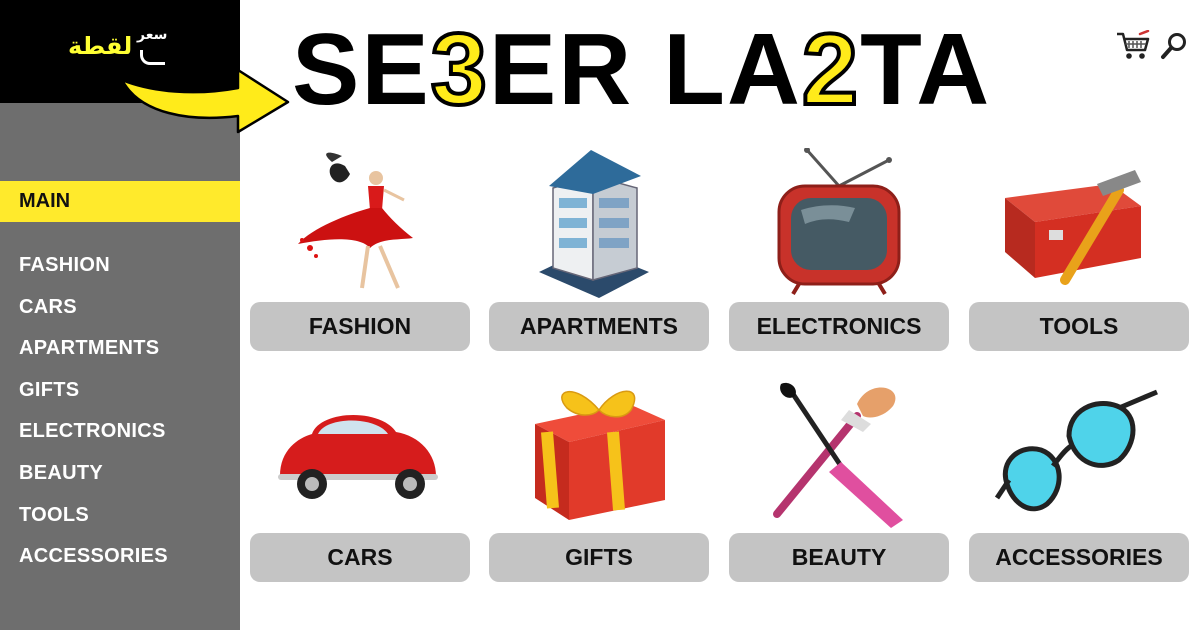  What do you see at coordinates (1079, 326) in the screenshot?
I see `category-label: TOOLS` at bounding box center [1079, 326].